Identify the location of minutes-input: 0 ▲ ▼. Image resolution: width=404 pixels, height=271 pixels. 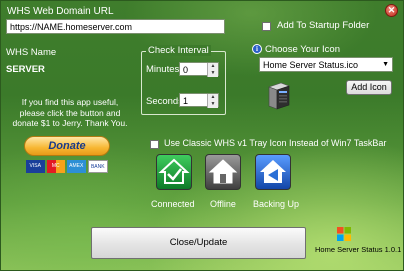
(199, 69).